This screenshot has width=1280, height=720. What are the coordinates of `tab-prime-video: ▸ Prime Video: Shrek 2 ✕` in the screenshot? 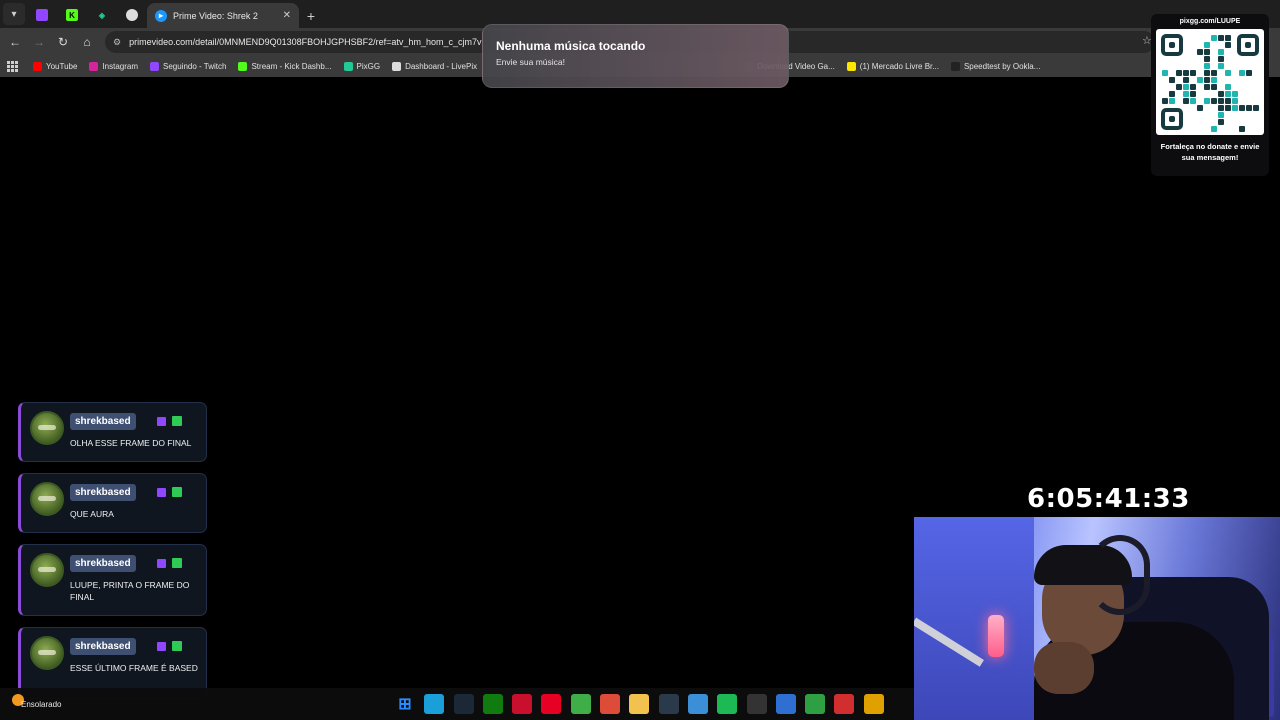 It's located at (223, 15).